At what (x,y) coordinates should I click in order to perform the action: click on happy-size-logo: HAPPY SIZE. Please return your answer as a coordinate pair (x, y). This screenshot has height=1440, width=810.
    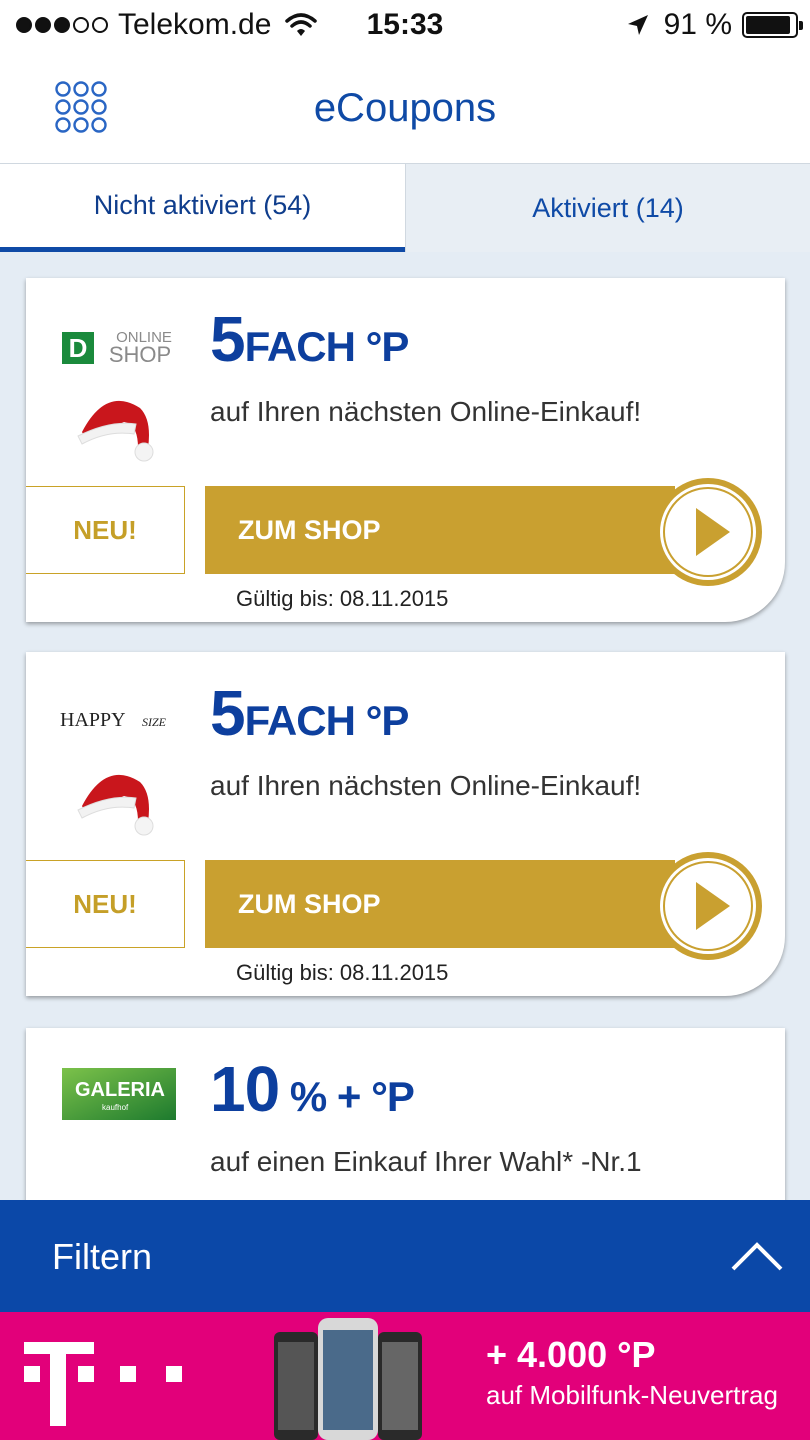
    Looking at the image, I should click on (113, 720).